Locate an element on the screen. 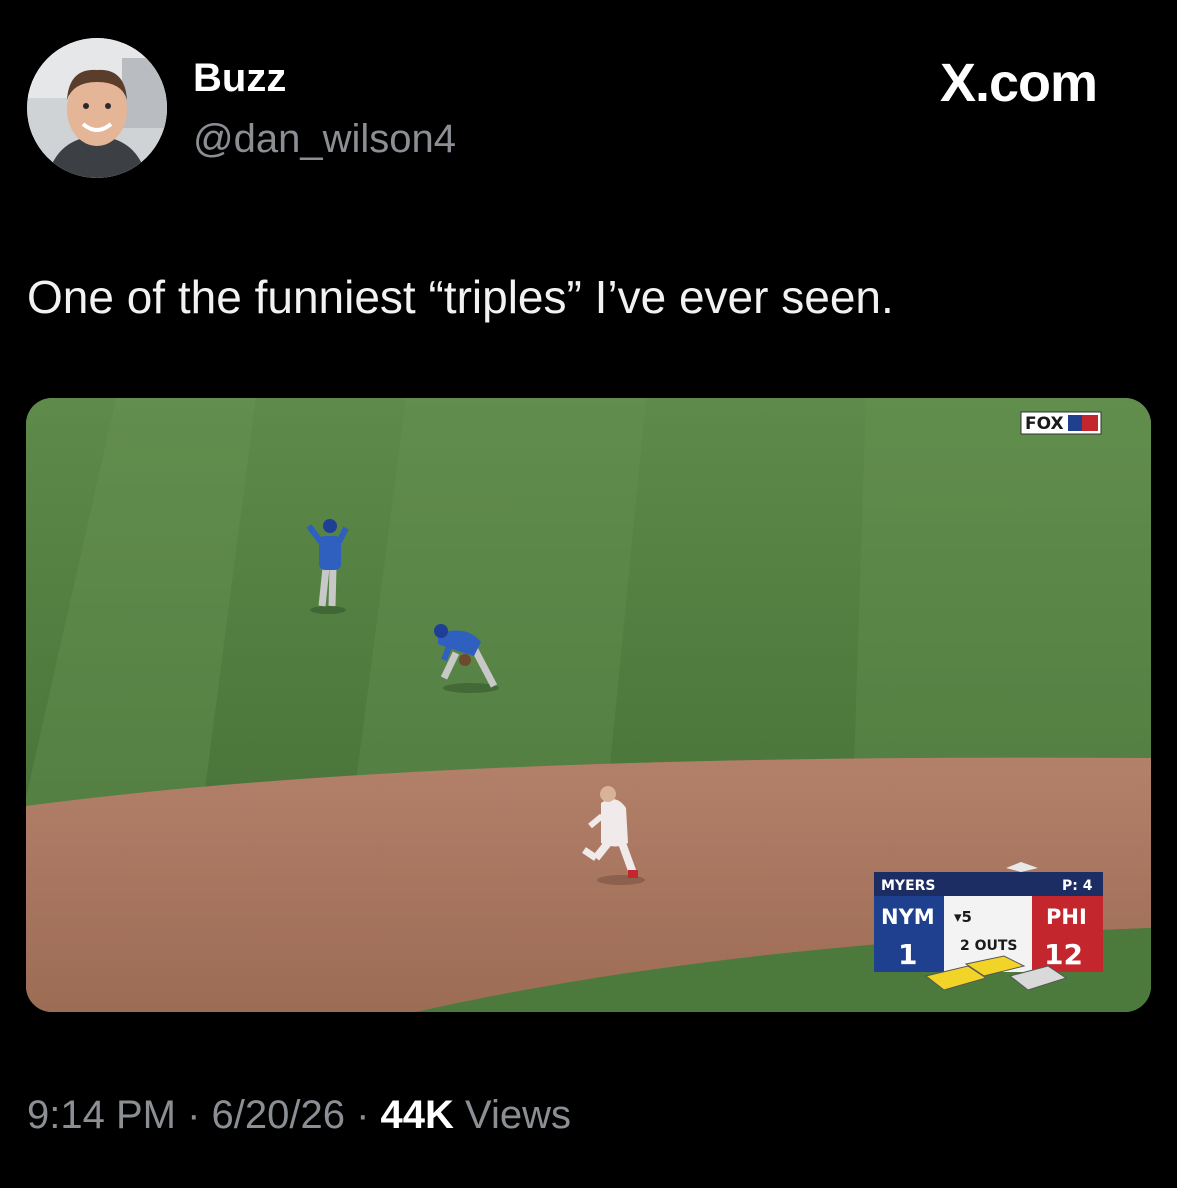 This screenshot has width=1177, height=1188. avatar-photo is located at coordinates (97, 108).